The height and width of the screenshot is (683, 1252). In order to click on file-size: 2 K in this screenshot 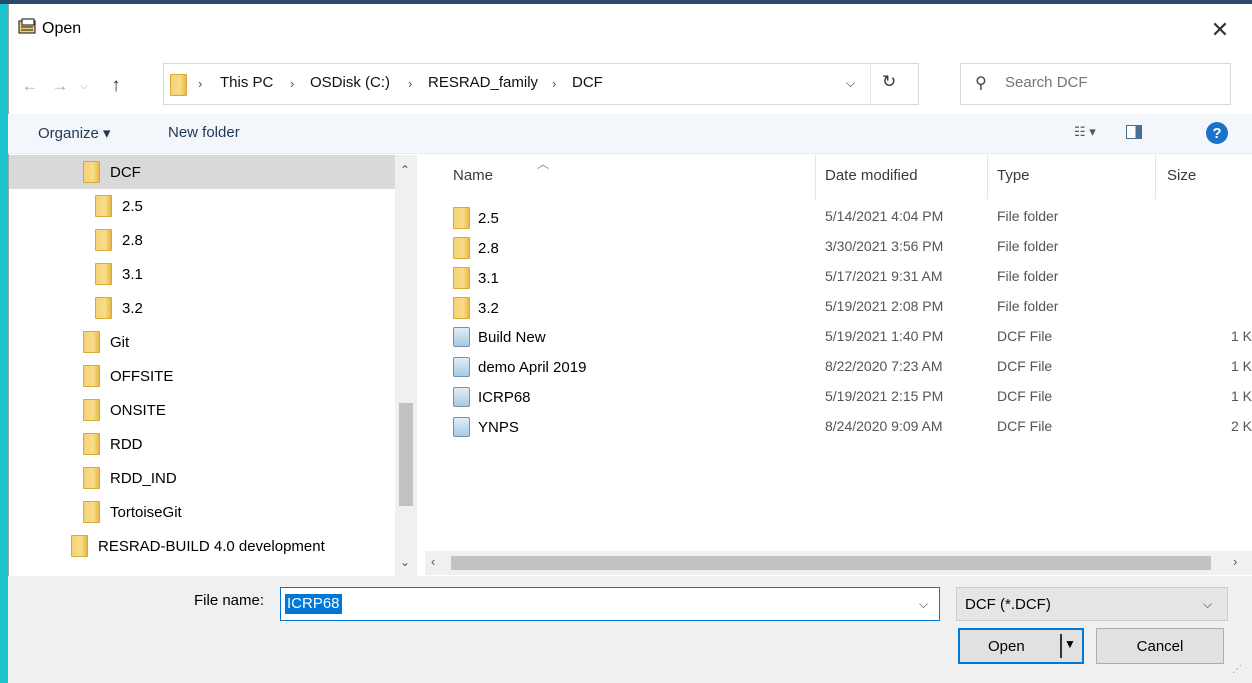, I will do `click(1241, 426)`.